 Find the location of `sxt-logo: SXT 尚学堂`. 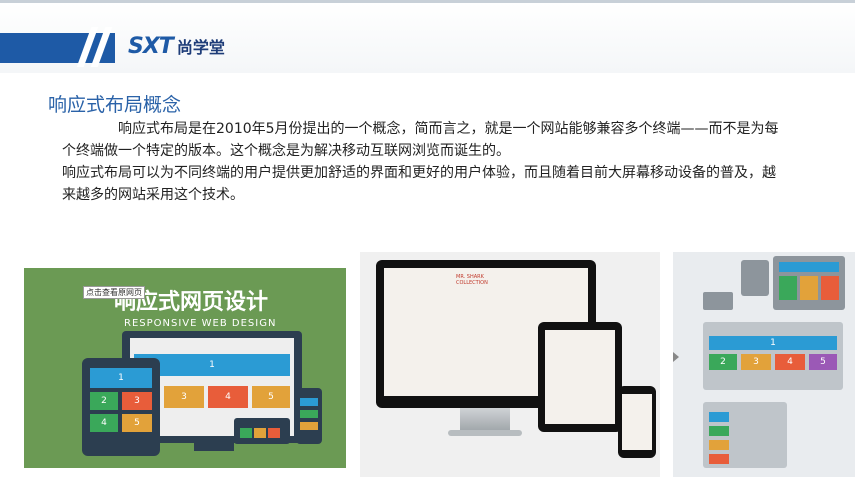

sxt-logo: SXT 尚学堂 is located at coordinates (176, 46).